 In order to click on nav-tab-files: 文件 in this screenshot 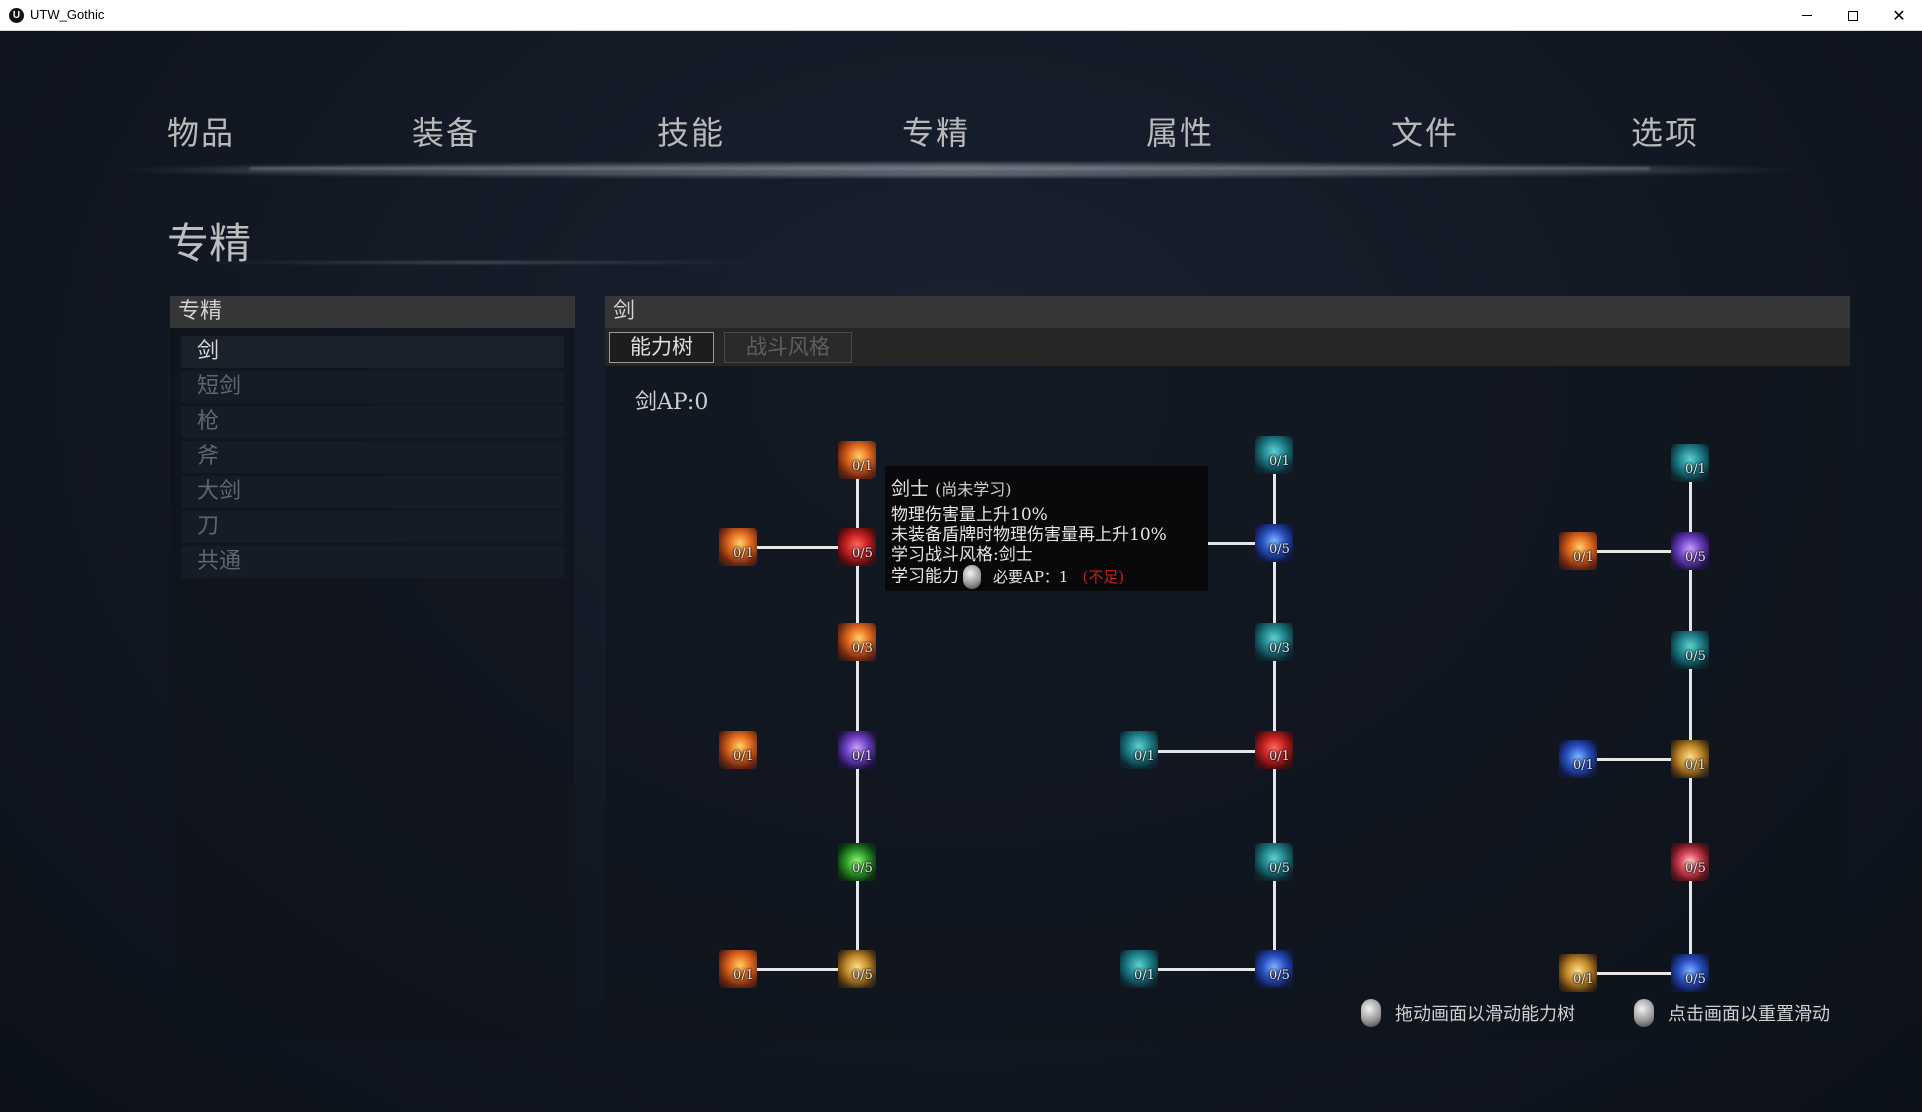, I will do `click(1425, 131)`.